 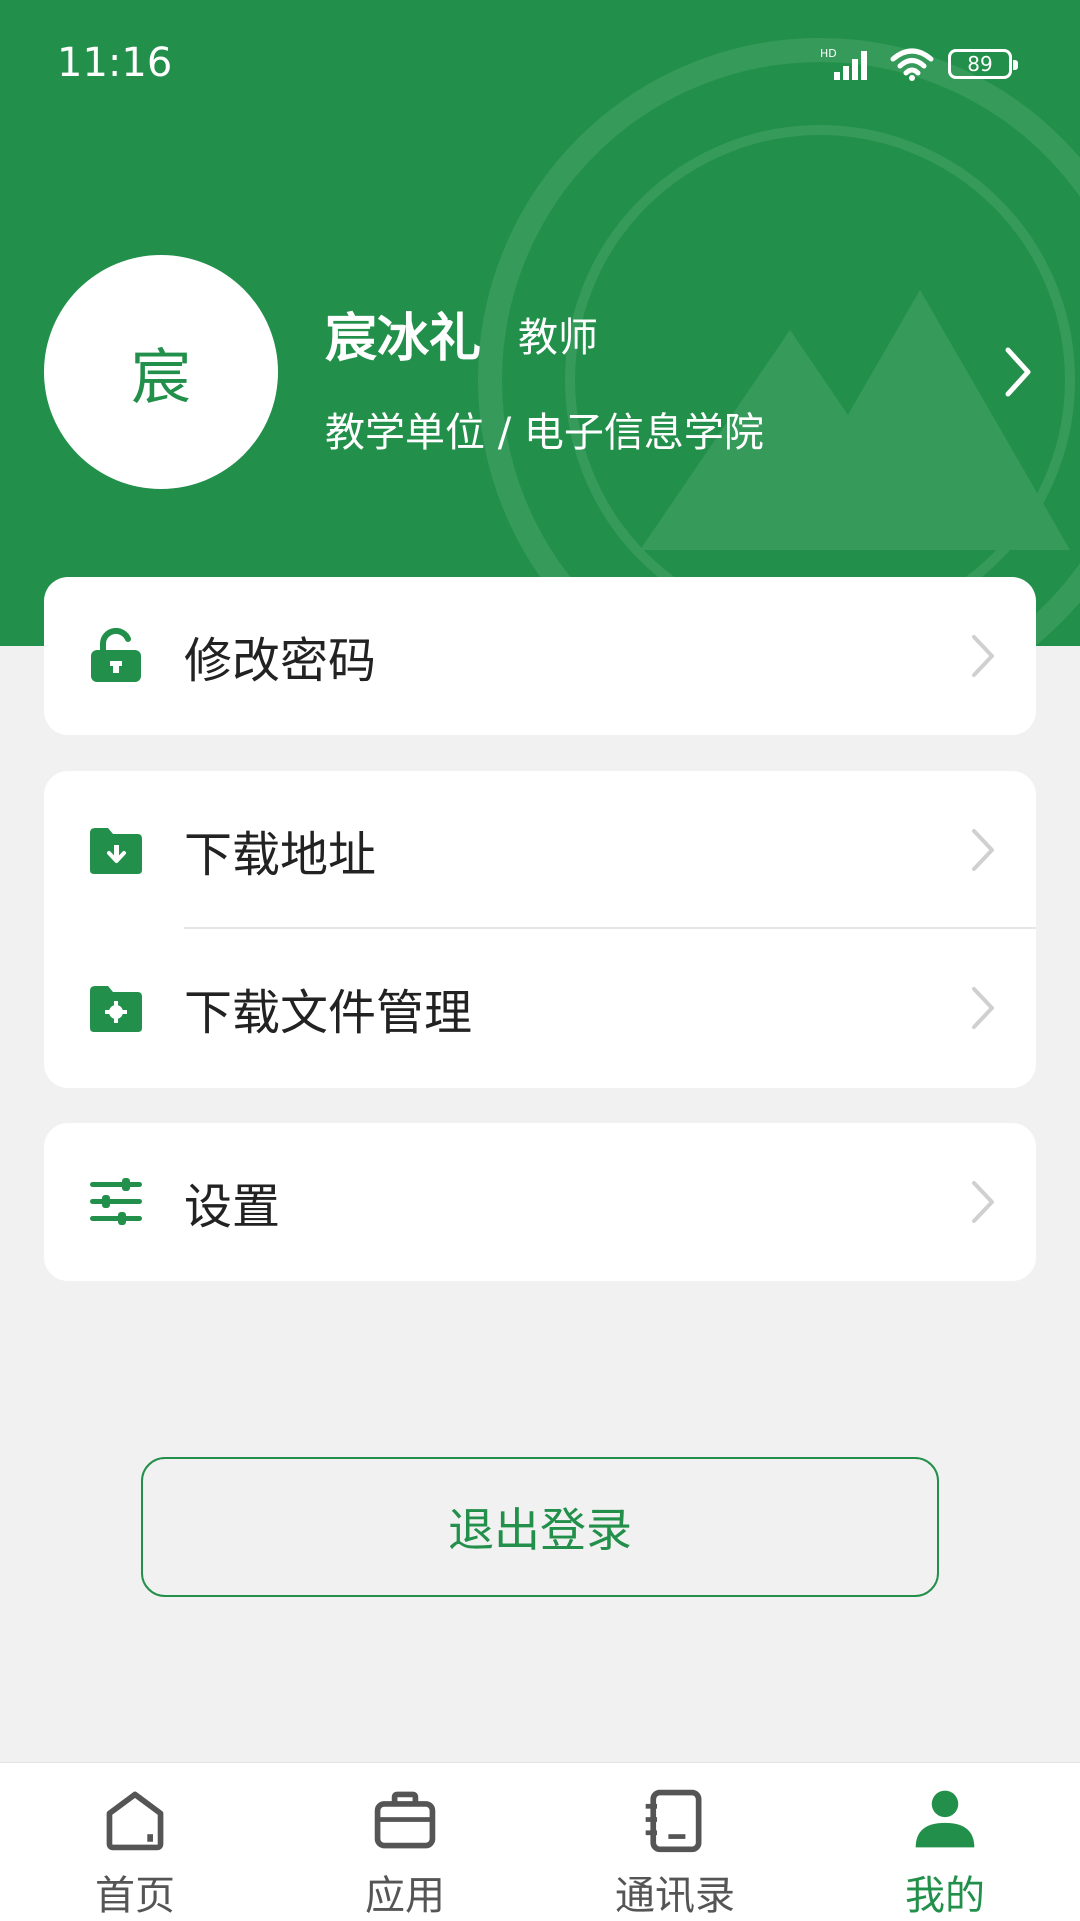 What do you see at coordinates (945, 1896) in the screenshot?
I see `tab-label: 我的` at bounding box center [945, 1896].